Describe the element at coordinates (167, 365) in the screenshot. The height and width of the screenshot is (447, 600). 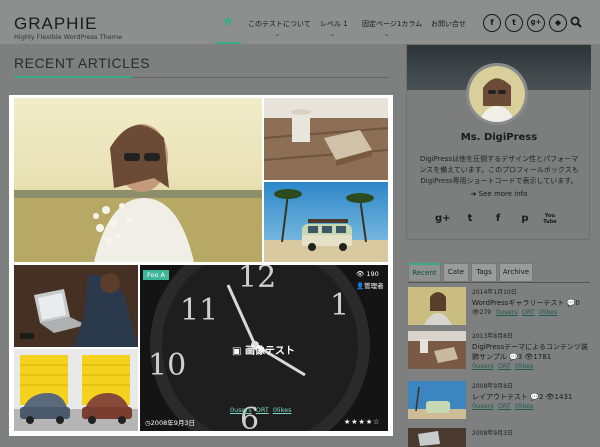
I see `svg-text: 10` at that location.